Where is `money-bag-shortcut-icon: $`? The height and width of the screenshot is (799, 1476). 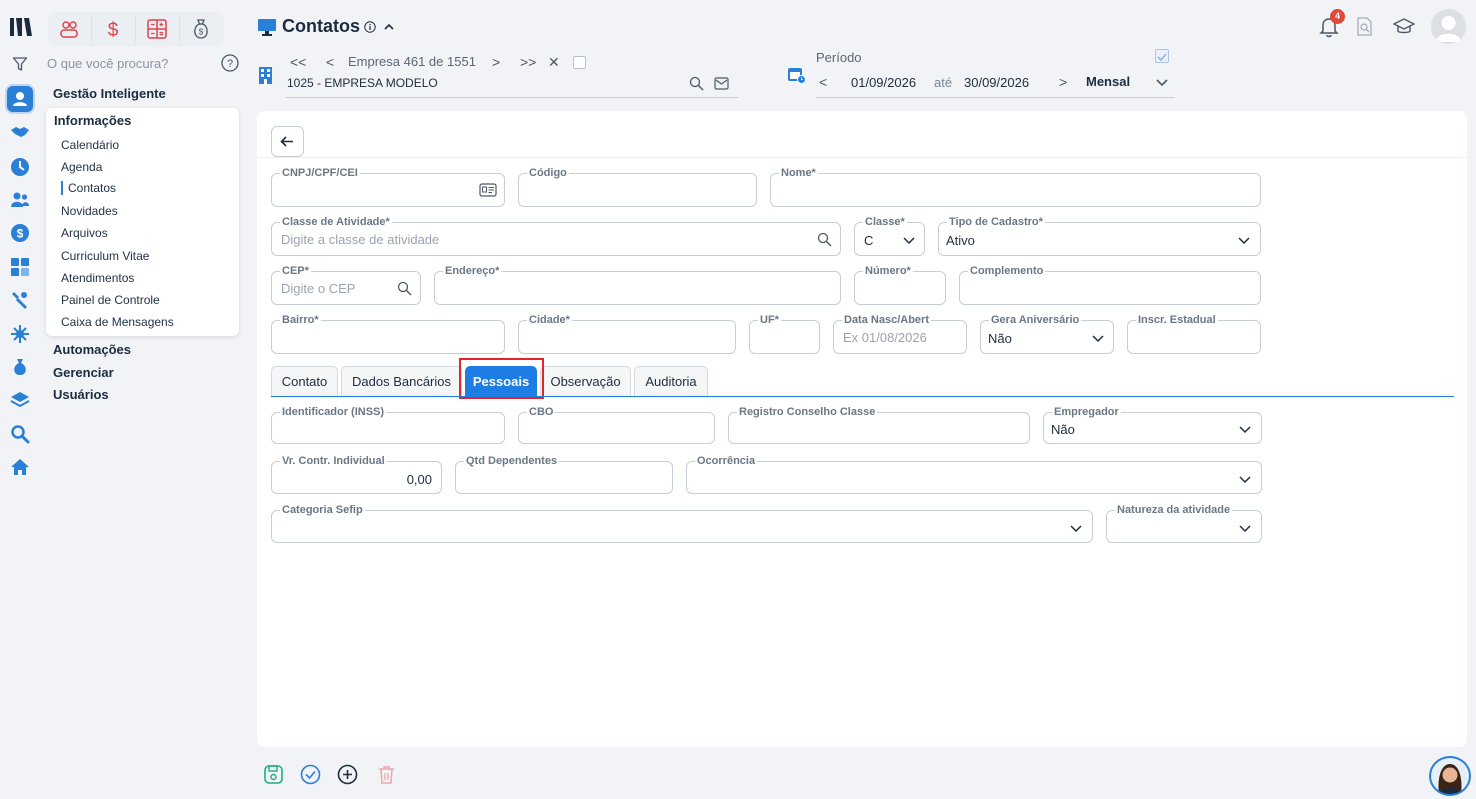
money-bag-shortcut-icon: $ is located at coordinates (201, 29).